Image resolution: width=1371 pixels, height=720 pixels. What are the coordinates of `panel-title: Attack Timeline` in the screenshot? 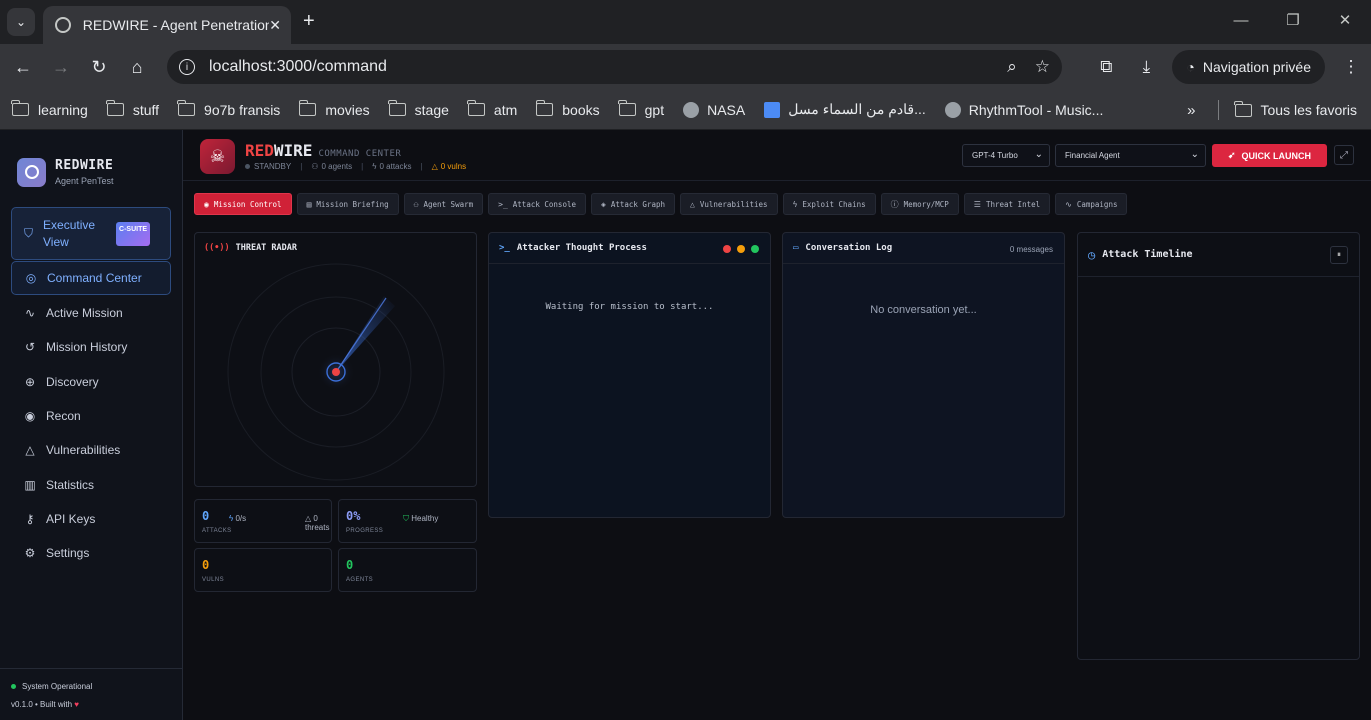 It's located at (1147, 254).